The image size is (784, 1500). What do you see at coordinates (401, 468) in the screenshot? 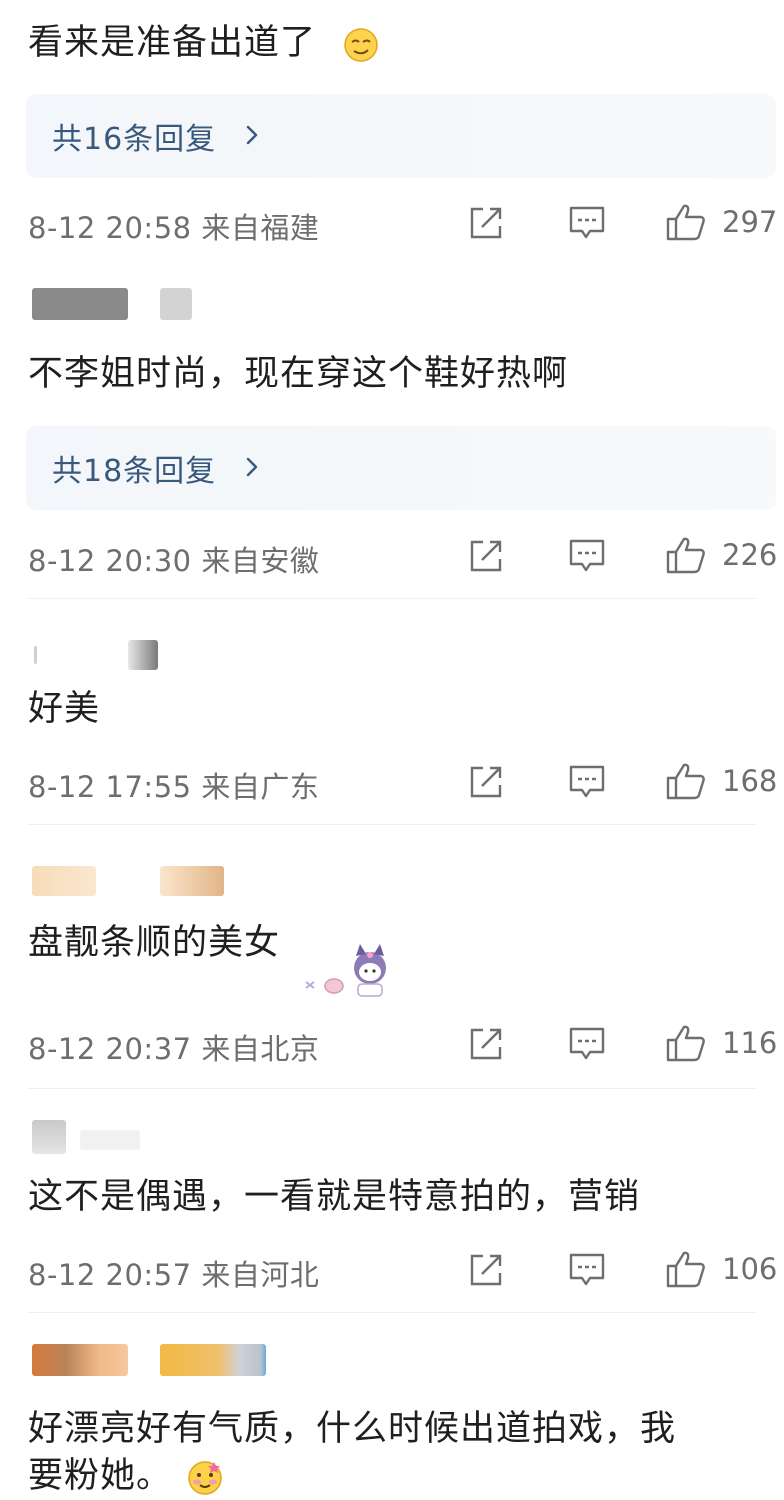
I see `view-replies-button: 共18条回复` at bounding box center [401, 468].